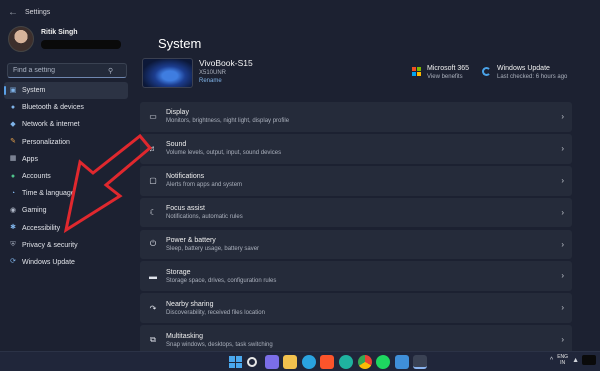 This screenshot has height=371, width=600. What do you see at coordinates (308, 362) in the screenshot?
I see `telegram-icon` at bounding box center [308, 362].